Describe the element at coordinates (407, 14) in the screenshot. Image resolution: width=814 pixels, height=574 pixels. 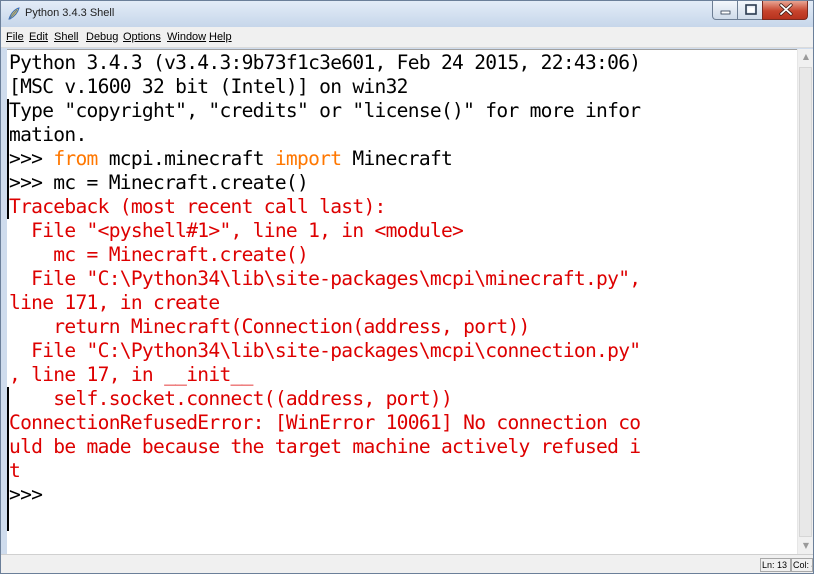
I see `title-bar: Python 3.4.3 Shell` at that location.